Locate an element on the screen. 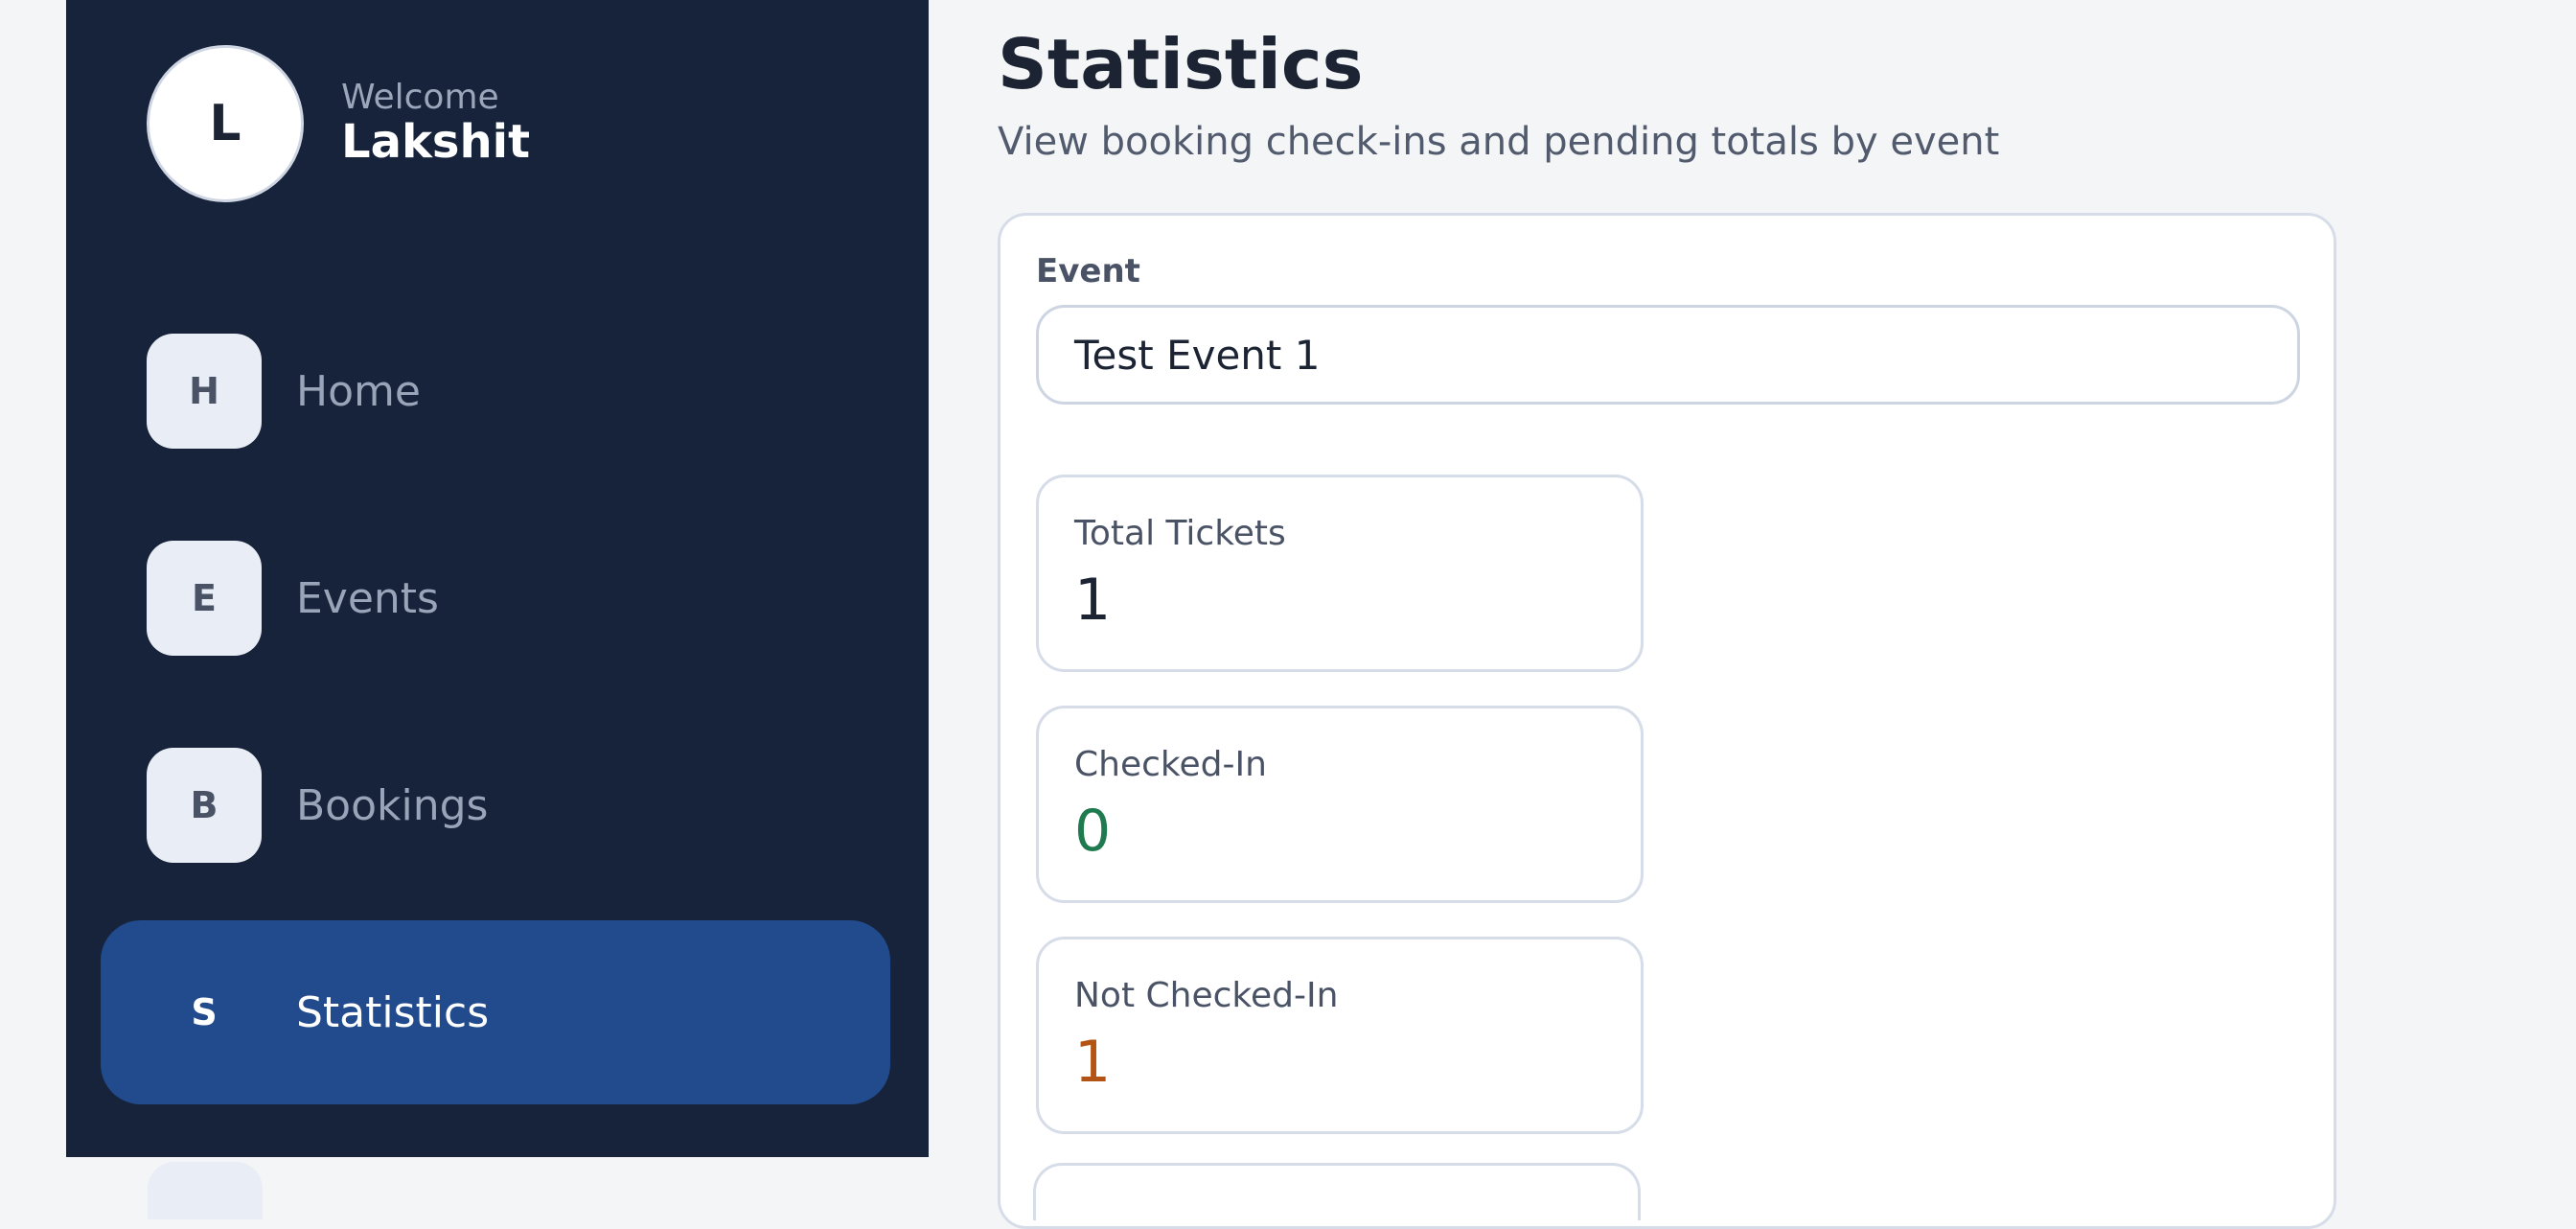 The width and height of the screenshot is (2576, 1229). sidebar-item-label: Home is located at coordinates (358, 391).